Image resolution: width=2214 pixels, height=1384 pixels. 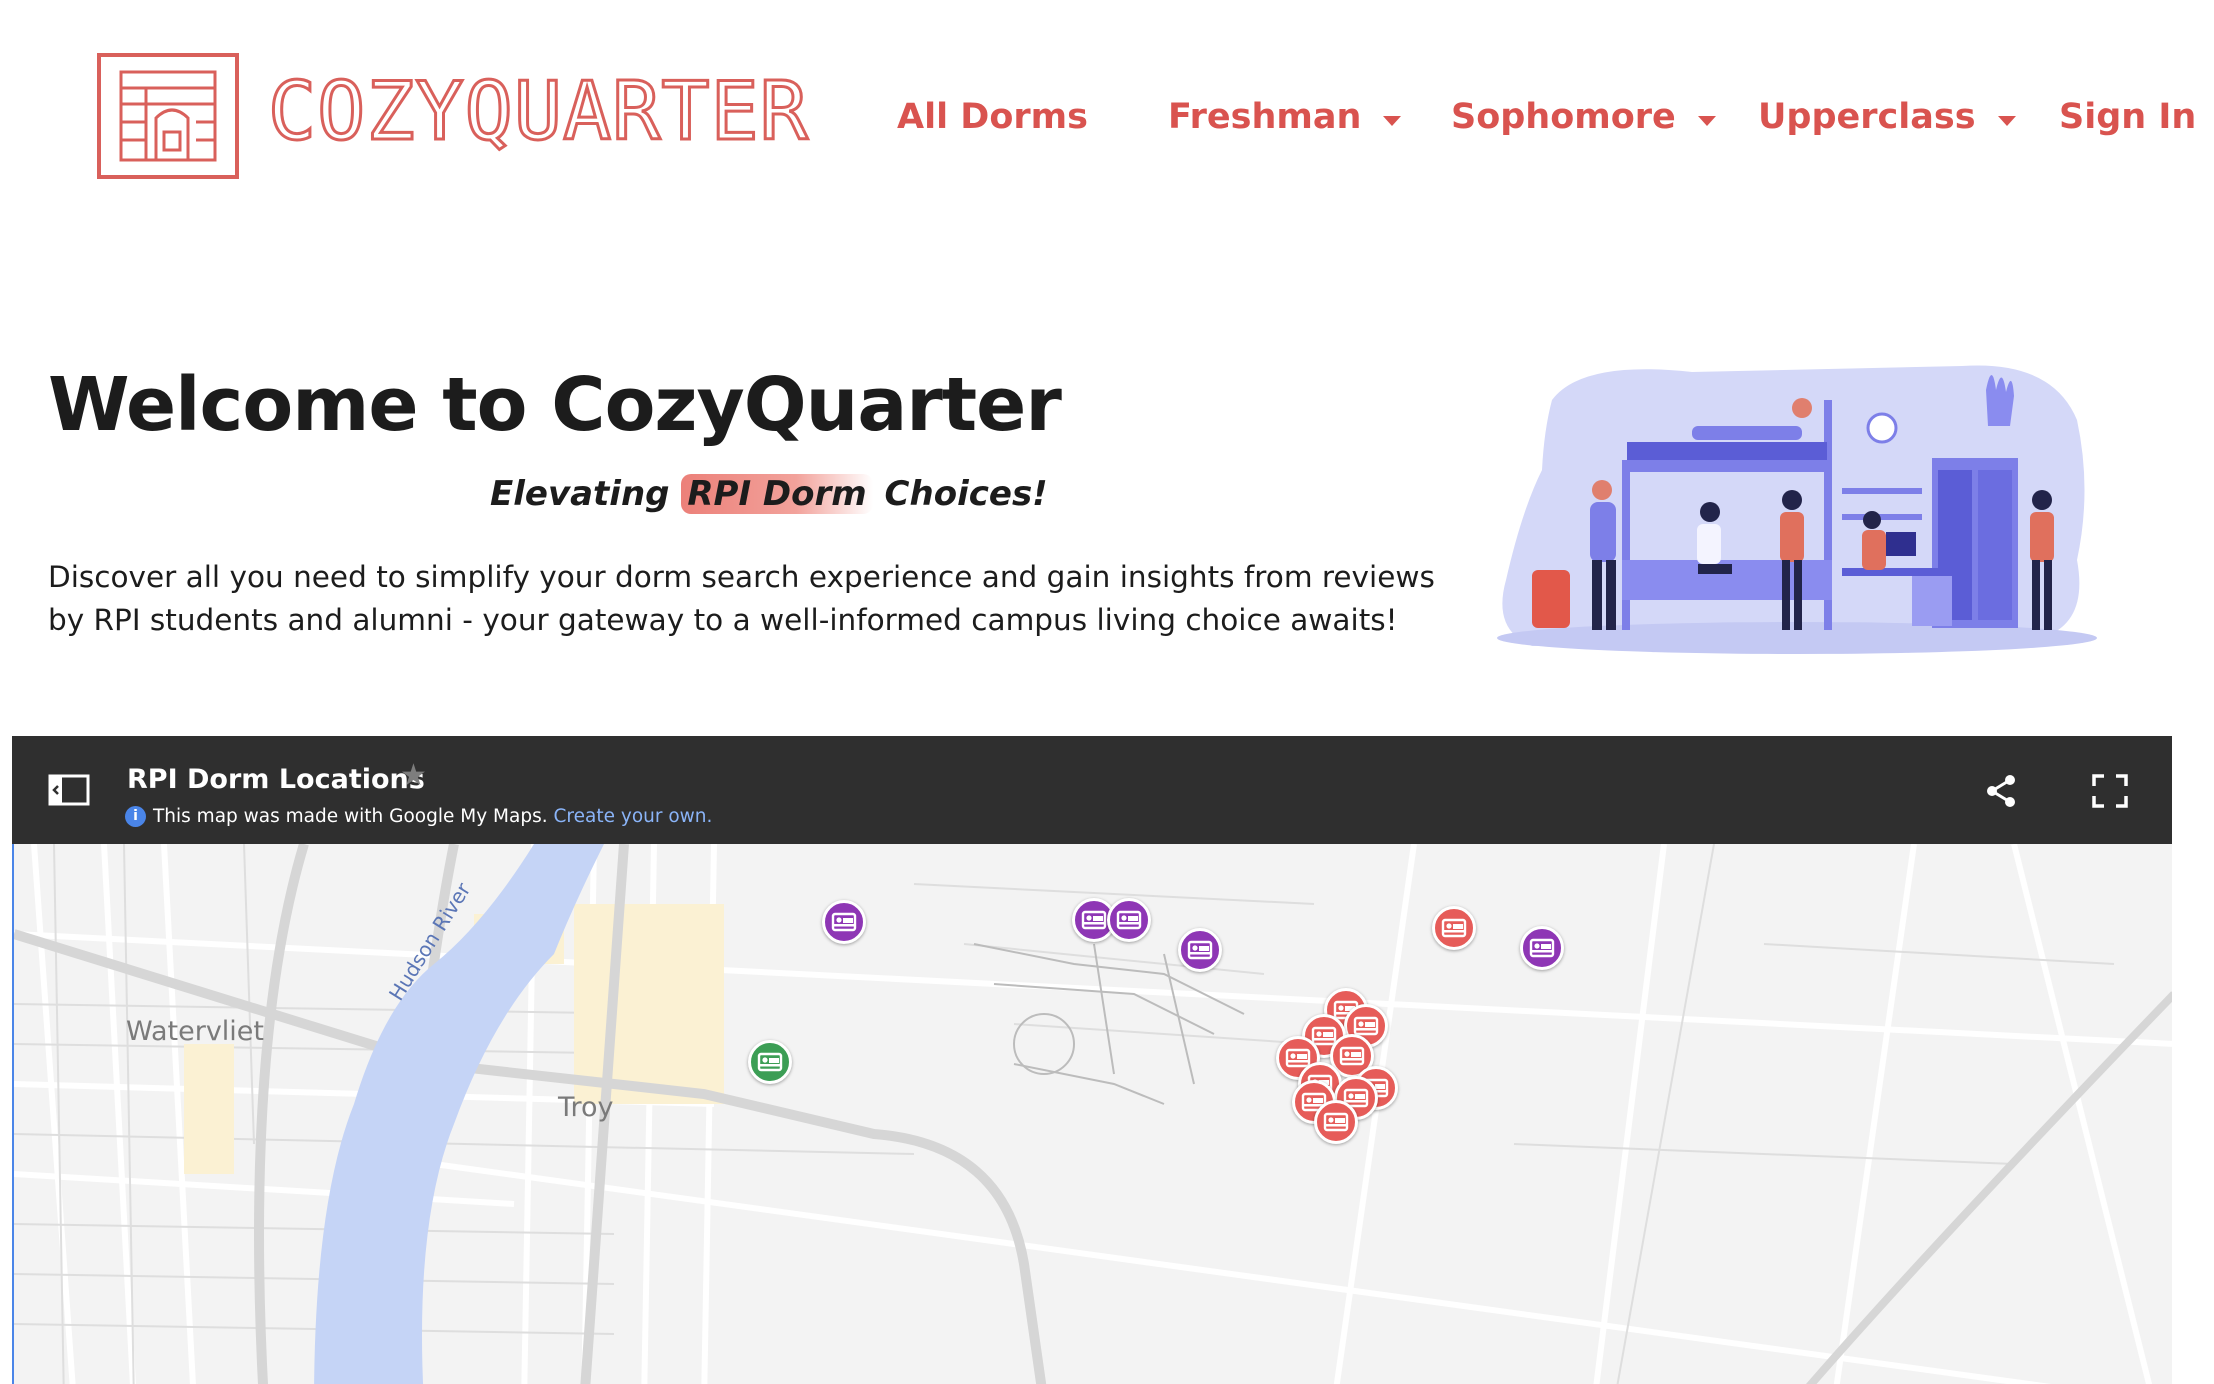 What do you see at coordinates (1797, 509) in the screenshot?
I see `dorm-room-illustration` at bounding box center [1797, 509].